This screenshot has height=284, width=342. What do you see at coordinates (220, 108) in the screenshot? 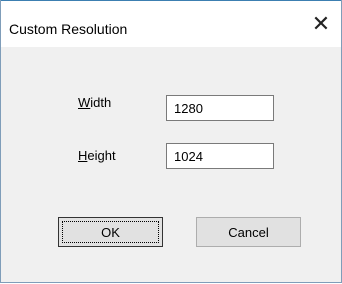
I see `width-input` at bounding box center [220, 108].